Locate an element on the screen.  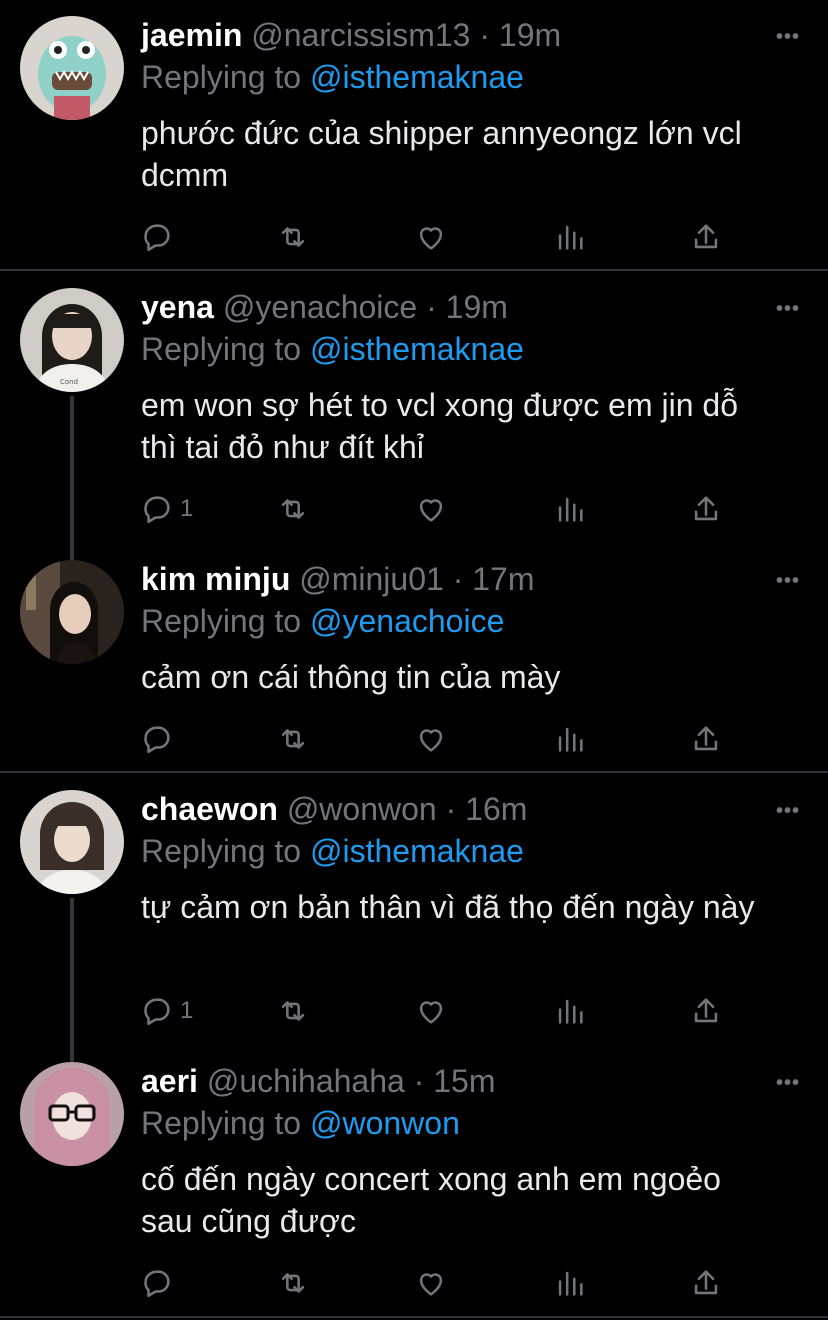
timestamp: 15m is located at coordinates (464, 1081).